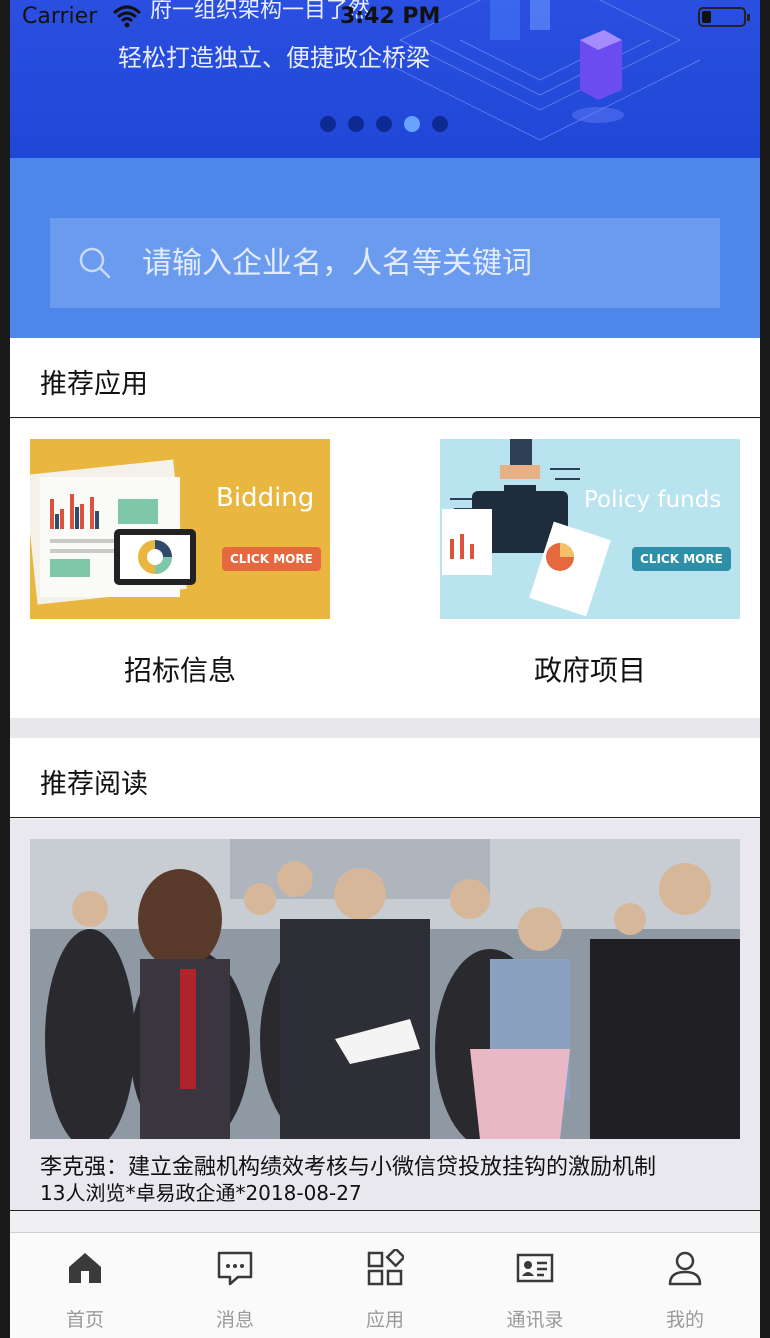  Describe the element at coordinates (684, 1320) in the screenshot. I see `tab-label: 我的` at that location.